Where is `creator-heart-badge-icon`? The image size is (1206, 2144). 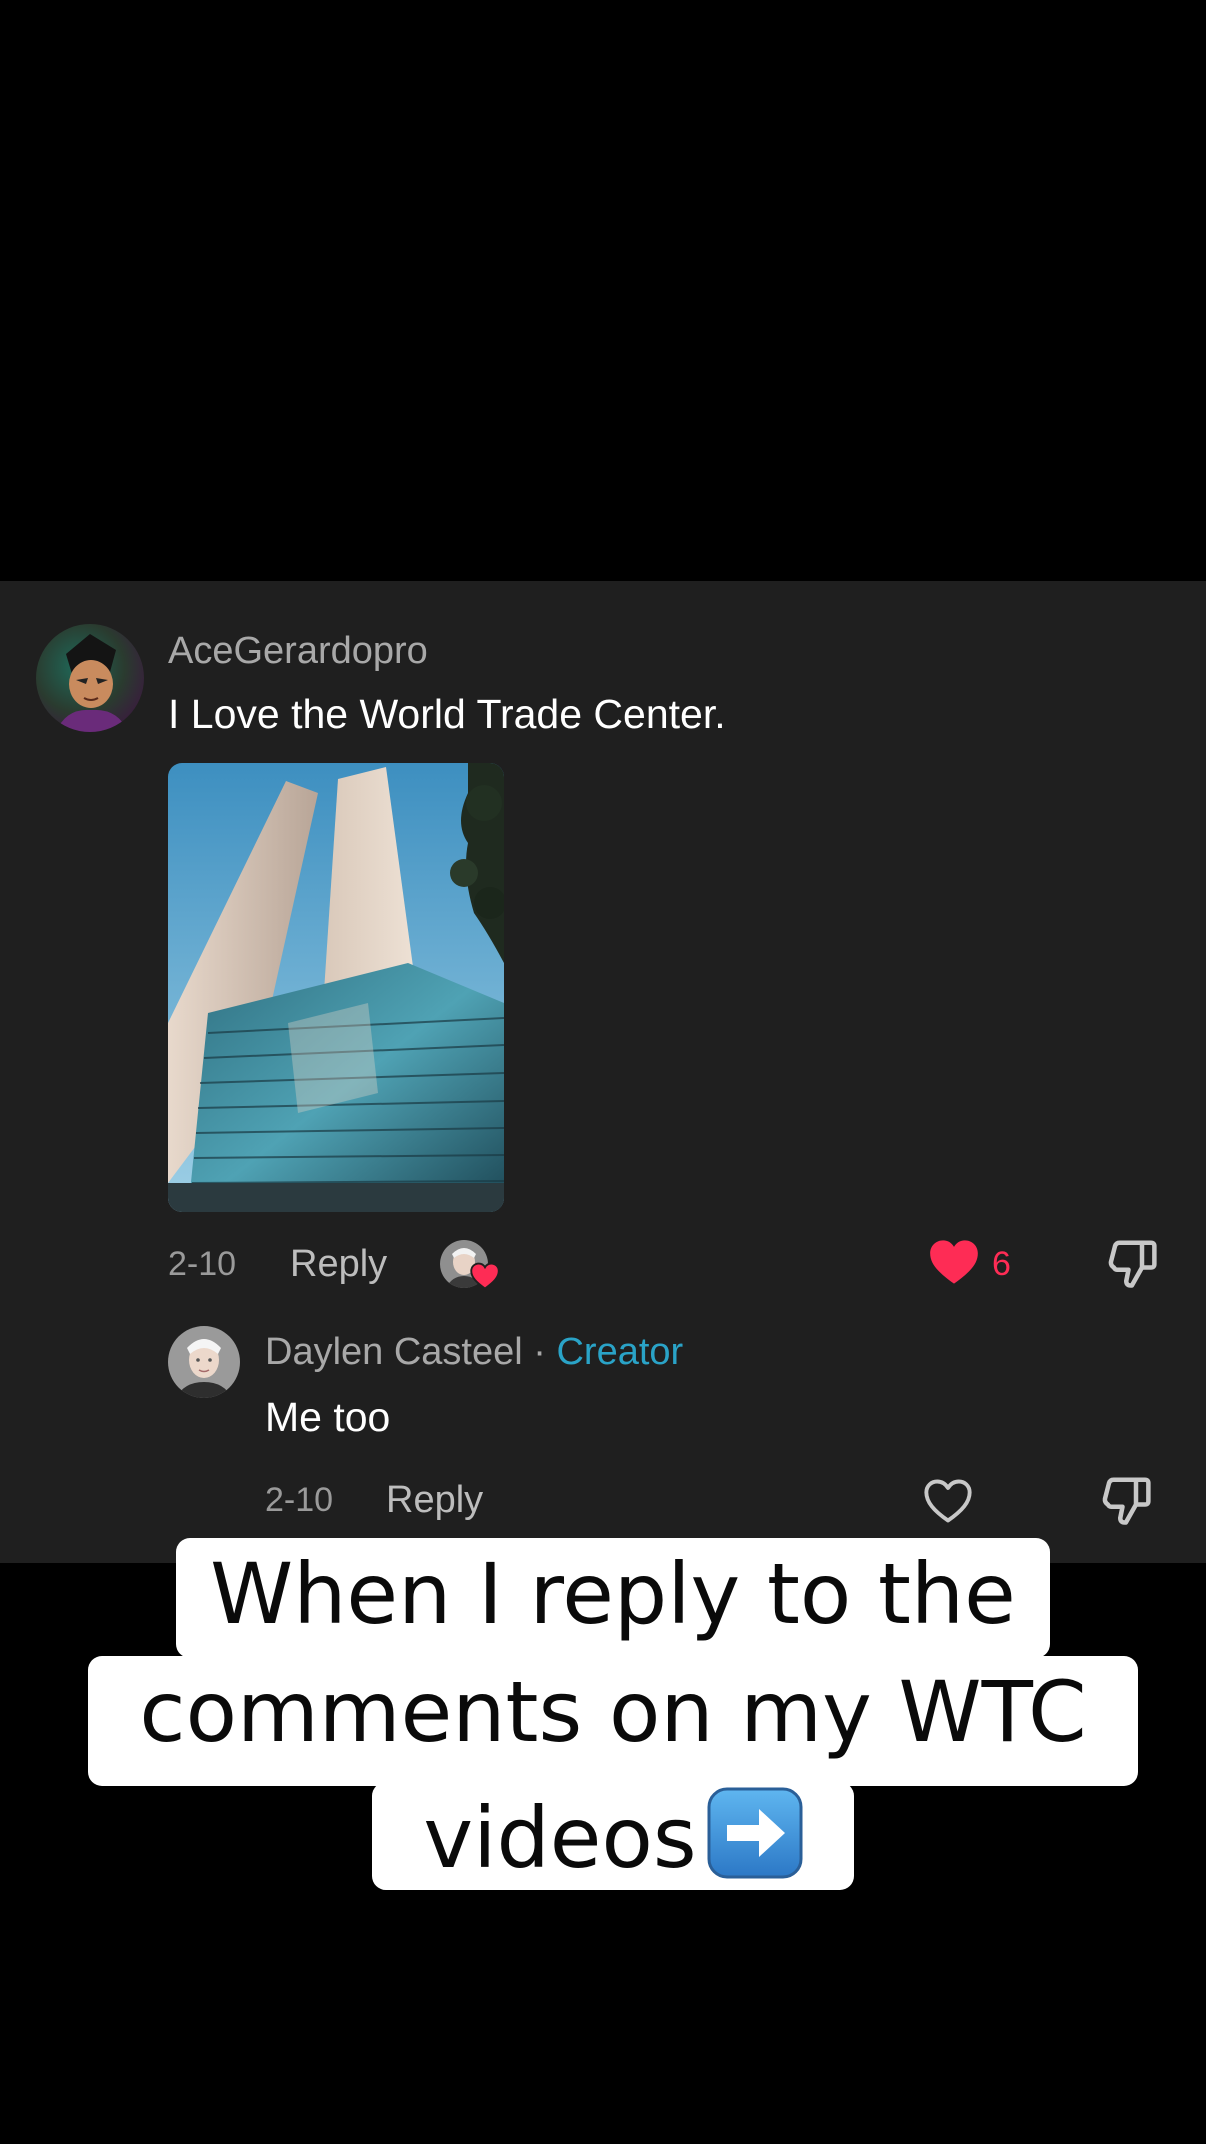
creator-heart-badge-icon is located at coordinates (485, 1276).